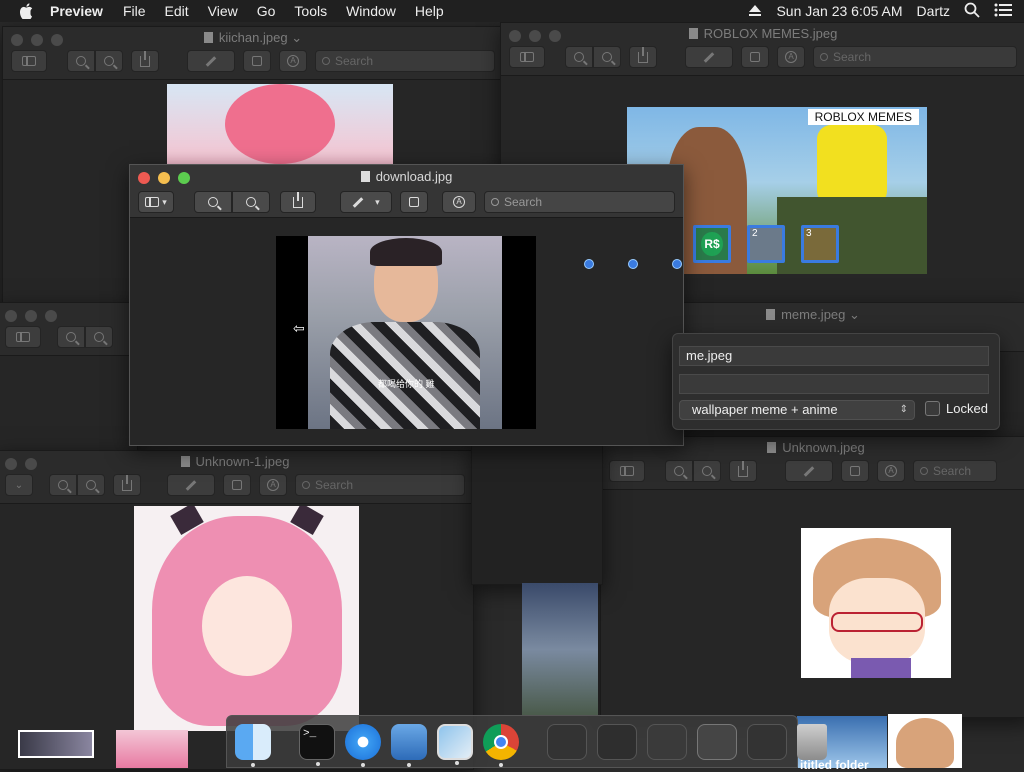  I want to click on zoom-out-icon, so click(81, 61).